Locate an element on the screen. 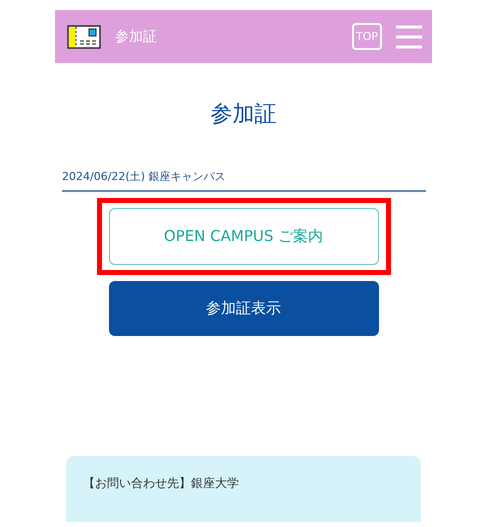 The height and width of the screenshot is (527, 484). contact-text: 【お問い合わせ先】銀座大学 is located at coordinates (161, 483).